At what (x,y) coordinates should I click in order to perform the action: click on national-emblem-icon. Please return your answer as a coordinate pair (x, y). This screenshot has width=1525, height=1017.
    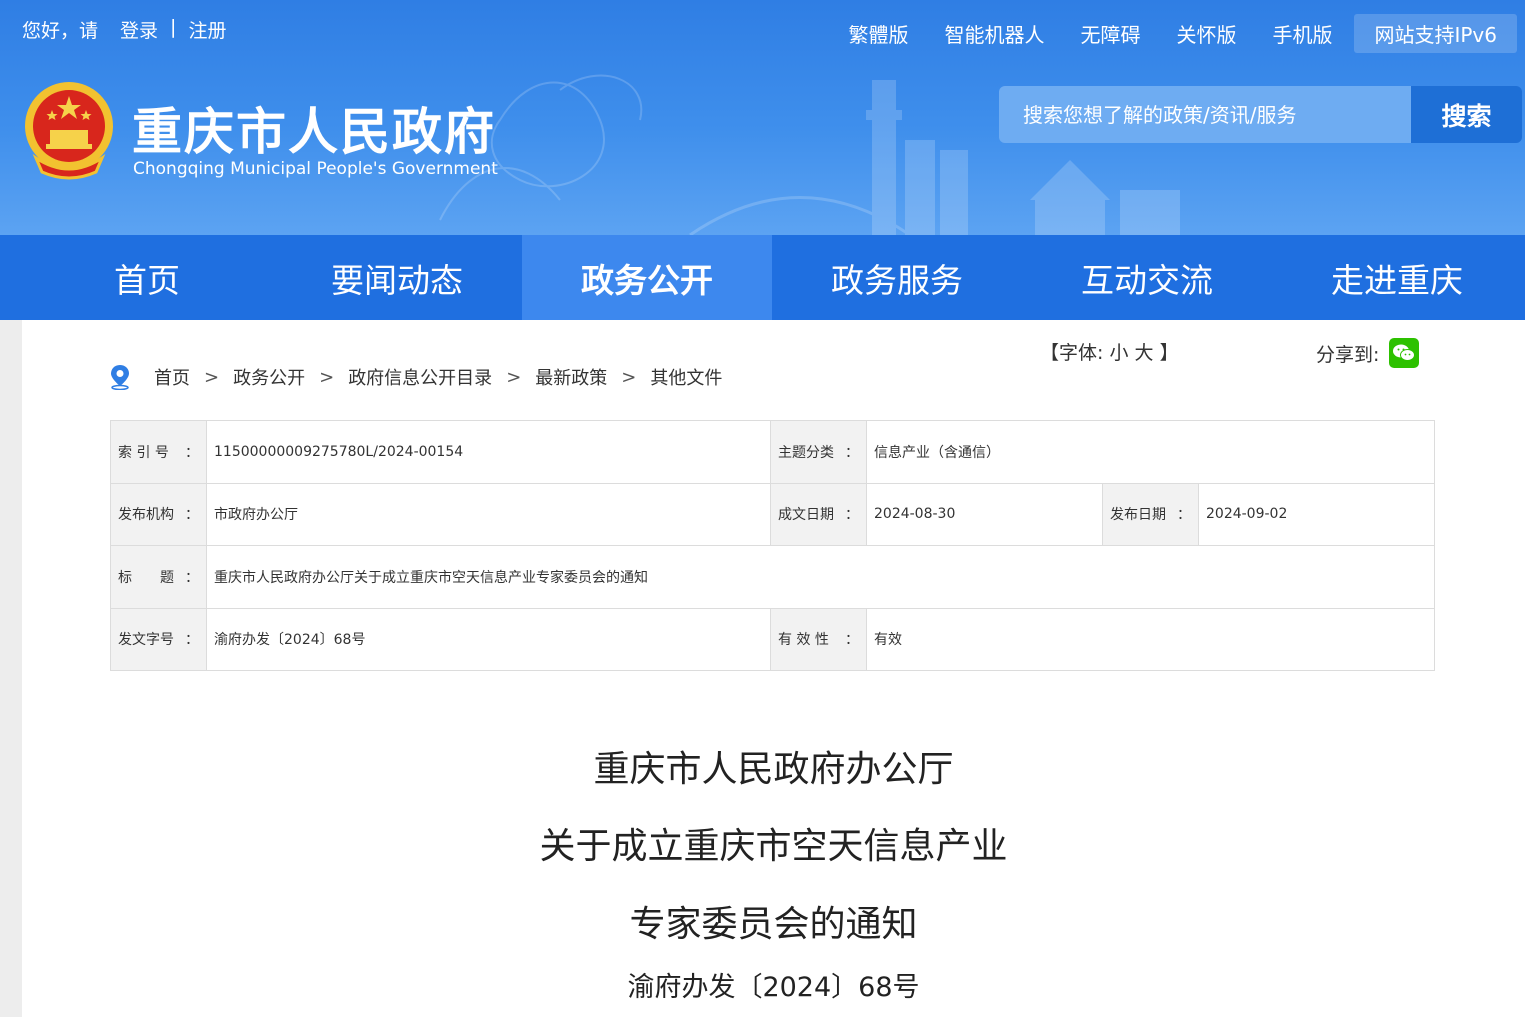
    Looking at the image, I should click on (69, 131).